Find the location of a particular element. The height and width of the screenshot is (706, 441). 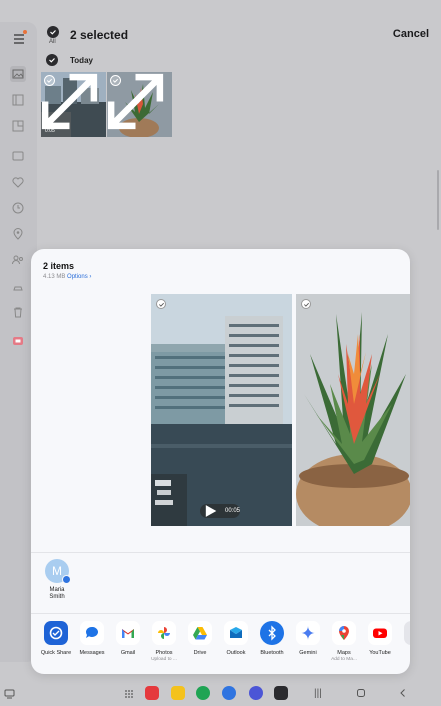

section-date-label: Today is located at coordinates (81, 60).